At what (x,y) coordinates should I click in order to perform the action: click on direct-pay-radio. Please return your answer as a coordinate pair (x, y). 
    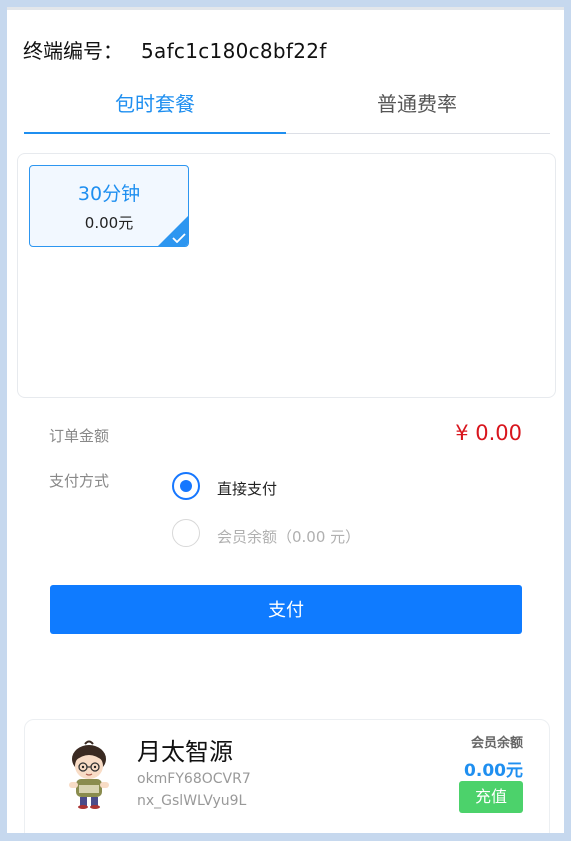
    Looking at the image, I should click on (186, 486).